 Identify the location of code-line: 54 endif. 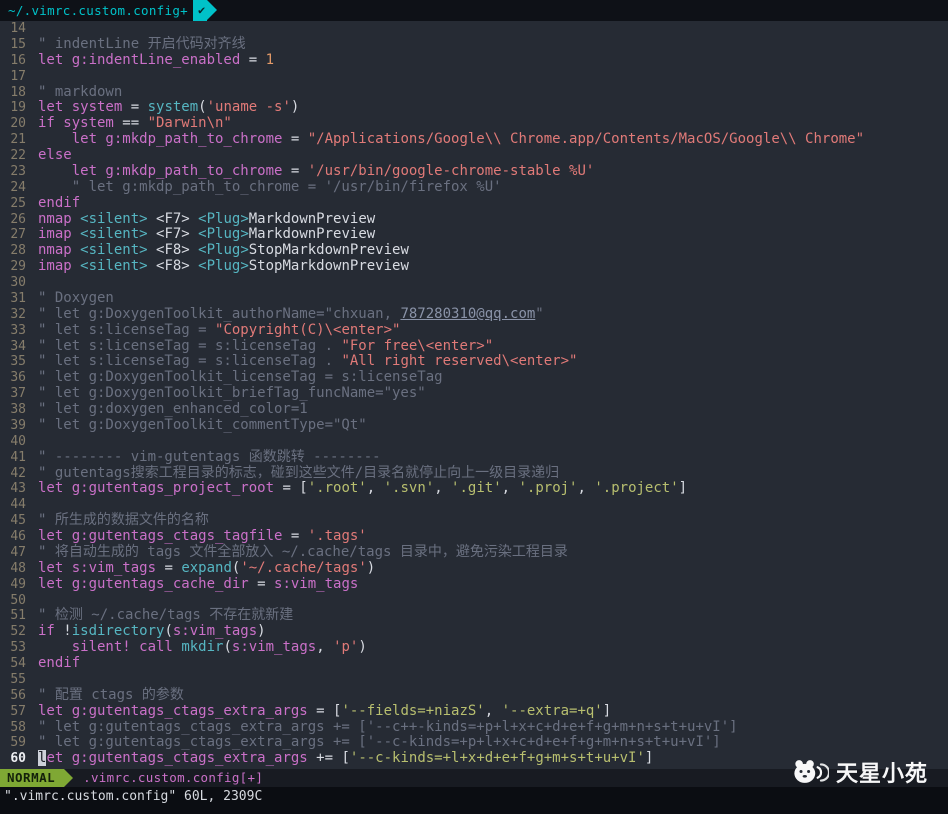
(474, 663).